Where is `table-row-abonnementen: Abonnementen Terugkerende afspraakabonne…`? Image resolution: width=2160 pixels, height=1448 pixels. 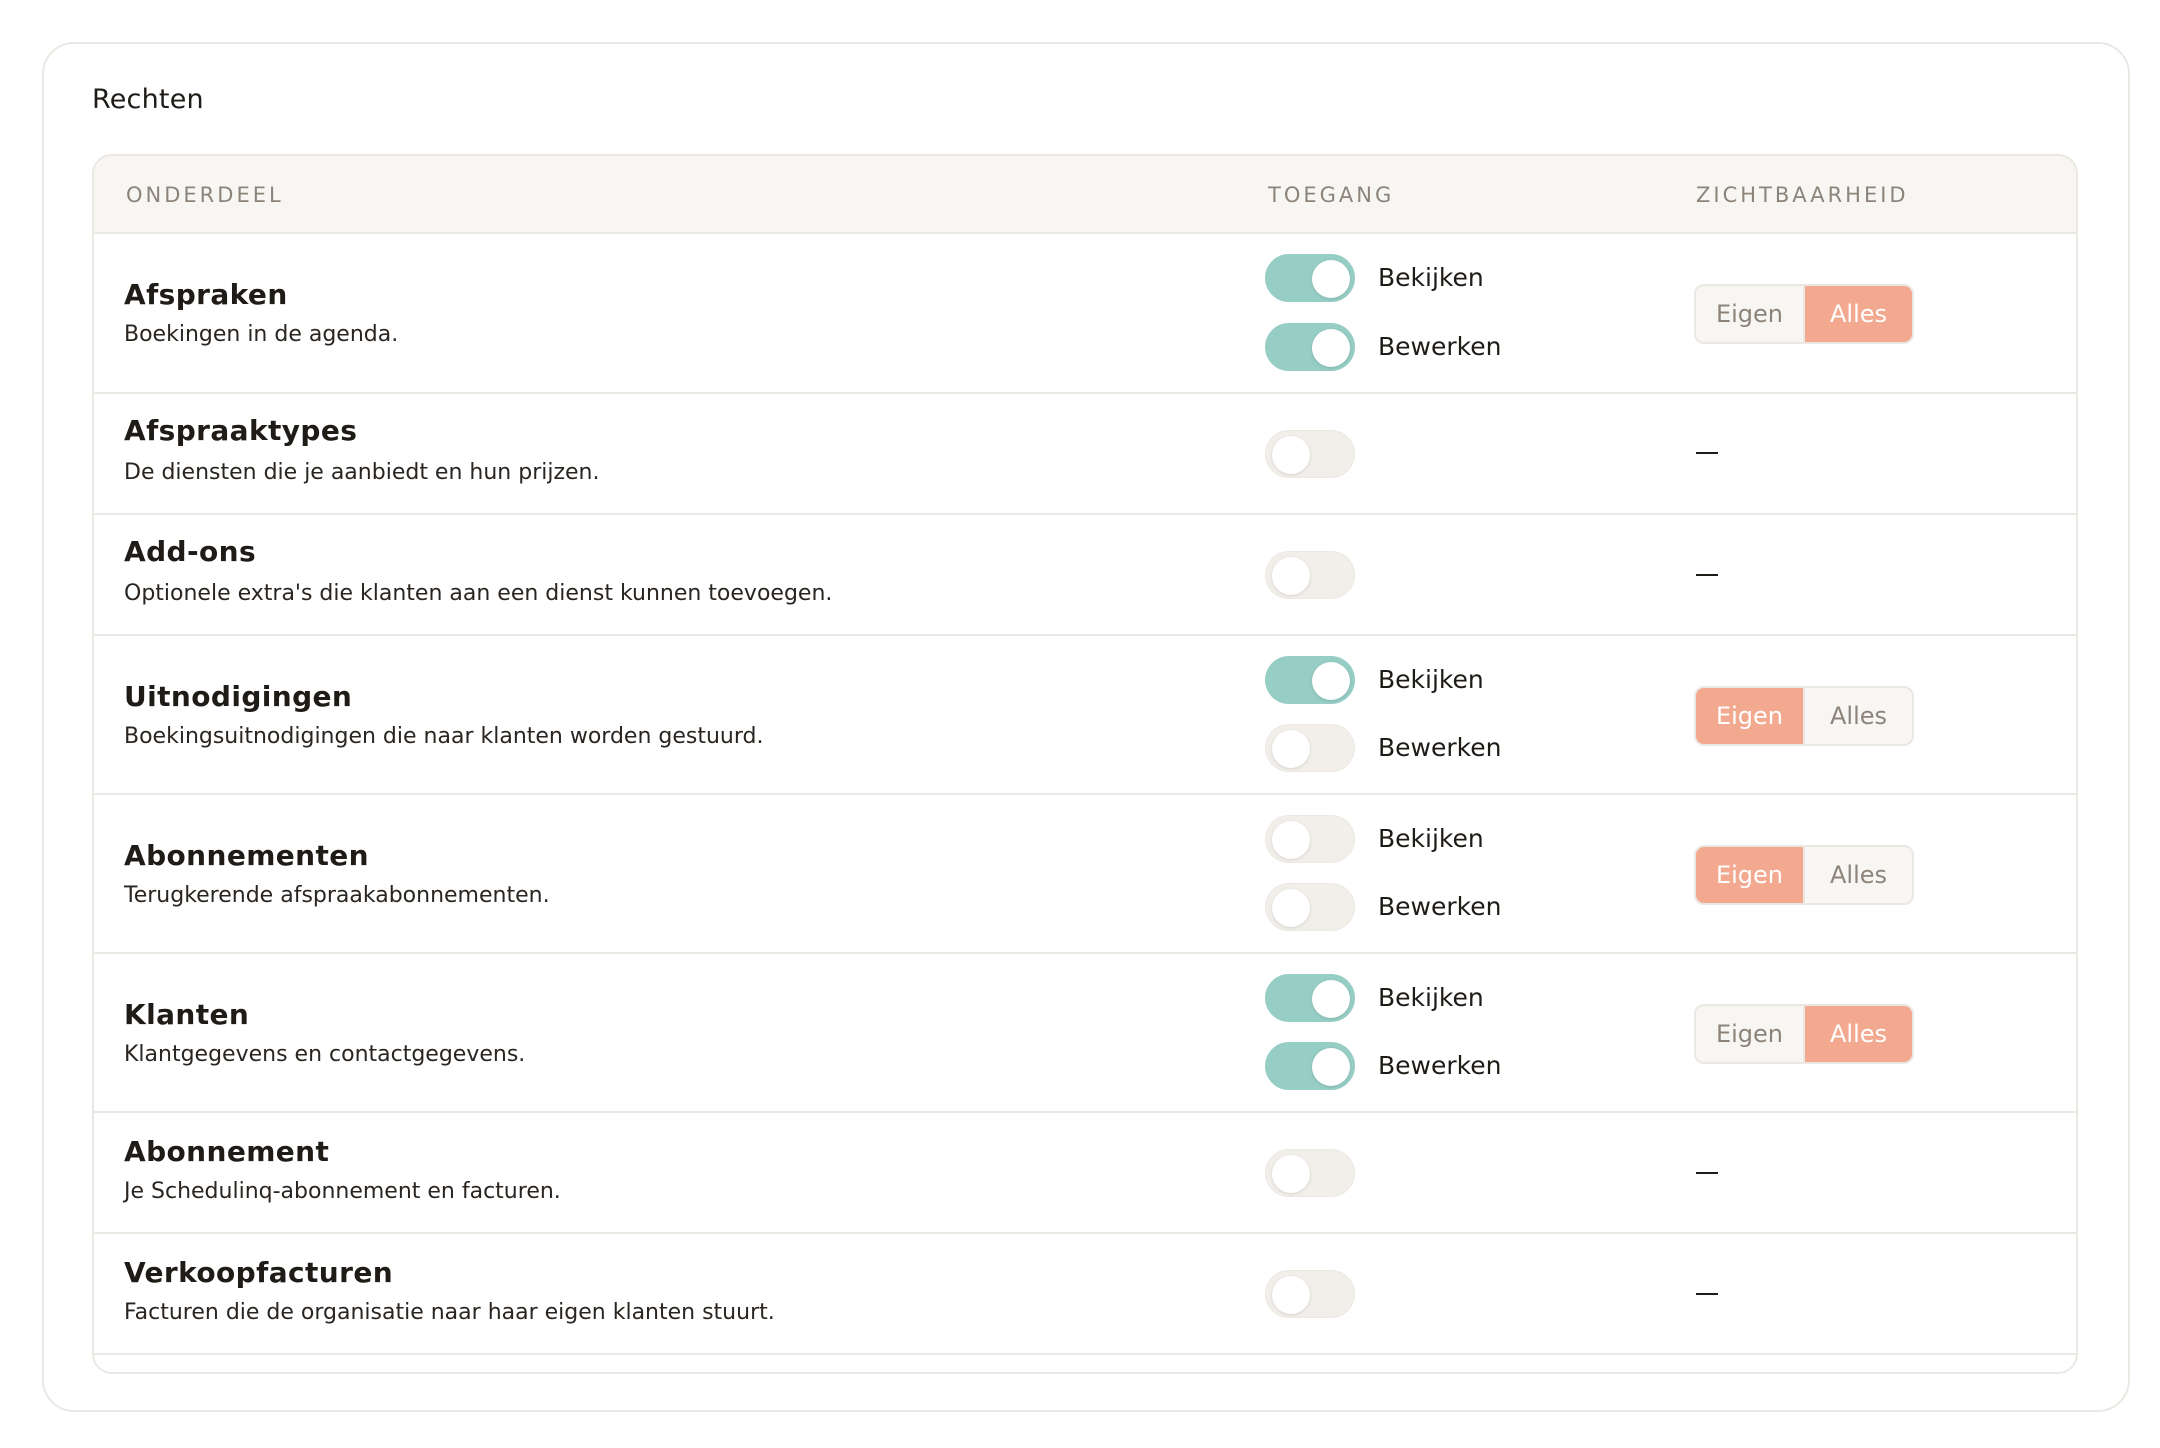
table-row-abonnementen: Abonnementen Terugkerende afspraakabonne… is located at coordinates (1085, 874).